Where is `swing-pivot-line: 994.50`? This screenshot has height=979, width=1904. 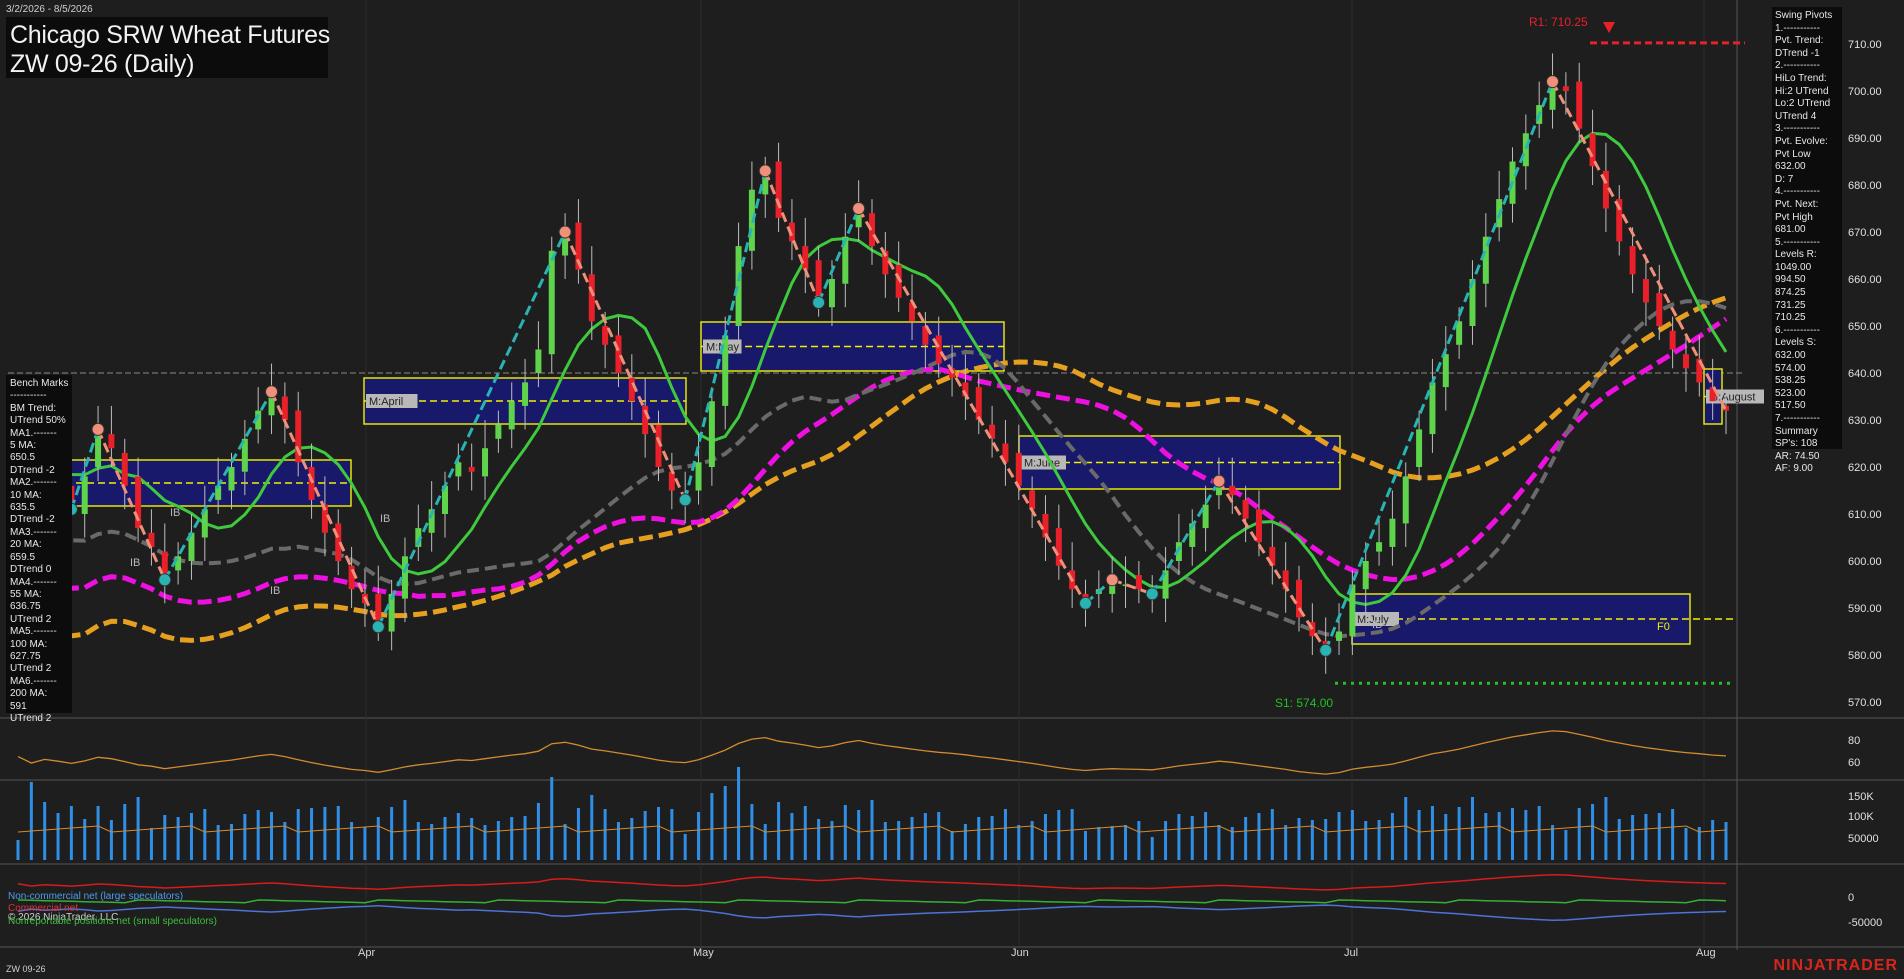 swing-pivot-line: 994.50 is located at coordinates (1790, 280).